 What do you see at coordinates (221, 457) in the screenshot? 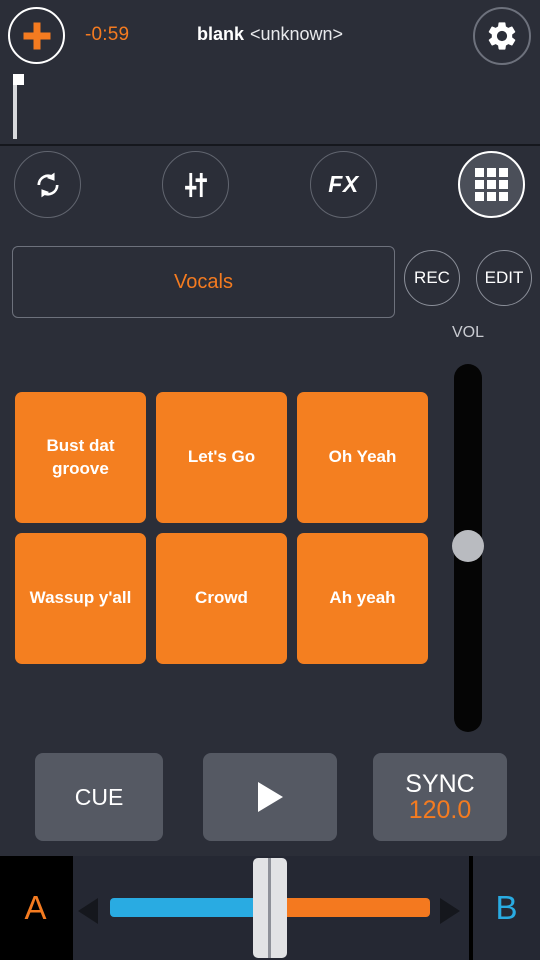
I see `sample-pad: Let's Go` at bounding box center [221, 457].